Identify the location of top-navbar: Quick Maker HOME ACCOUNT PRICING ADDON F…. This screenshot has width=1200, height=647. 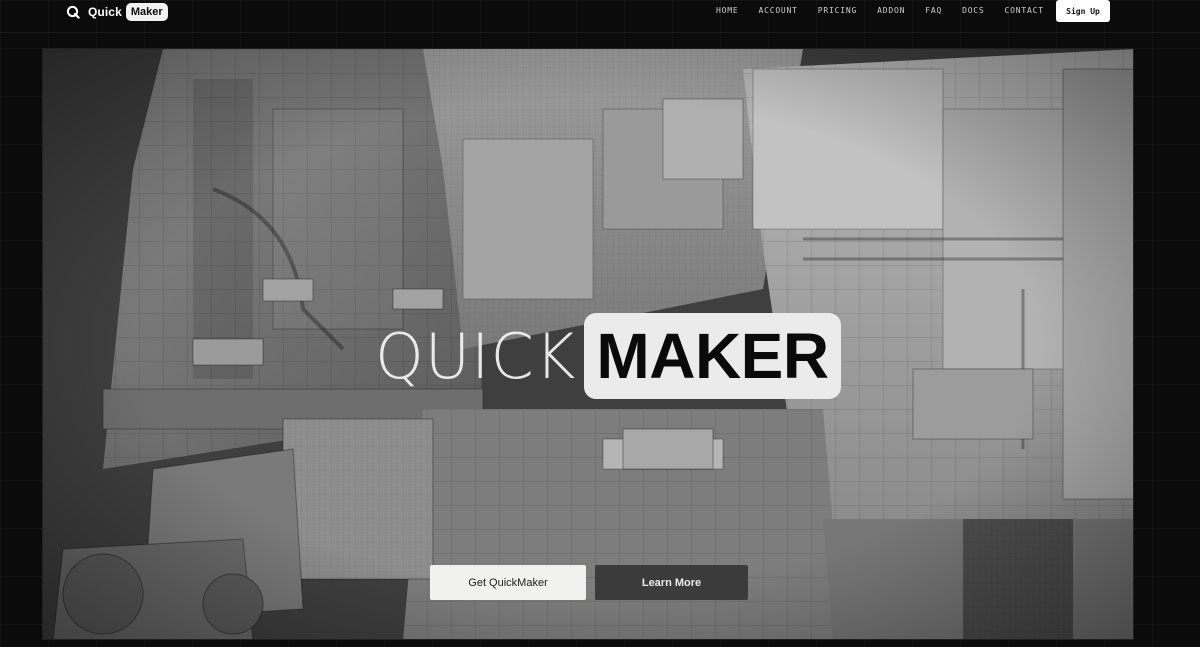
(600, 13).